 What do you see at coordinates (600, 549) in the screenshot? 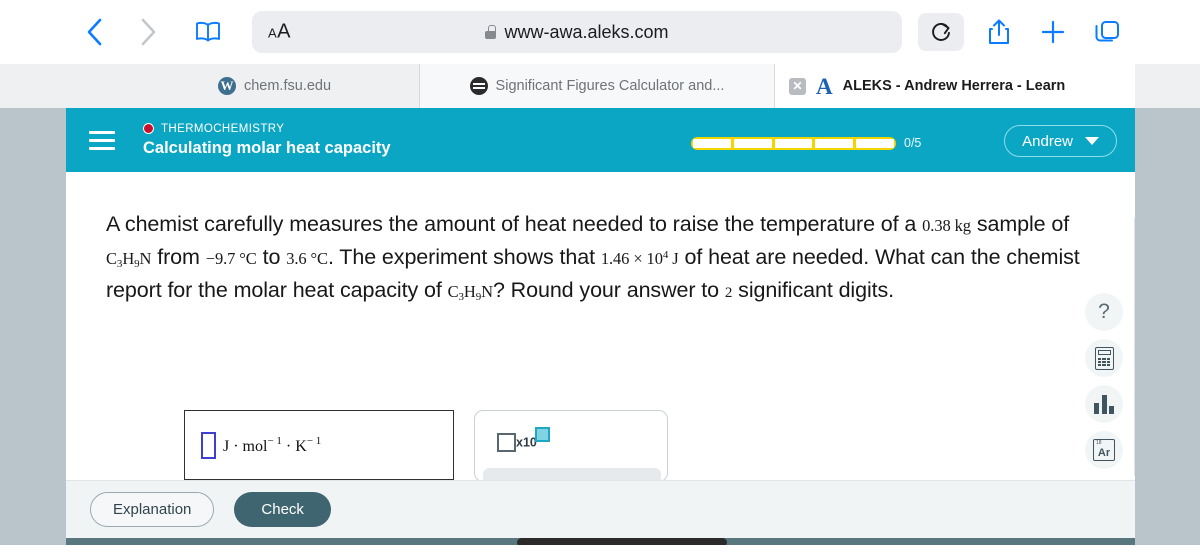
I see `page-bottom-edge` at bounding box center [600, 549].